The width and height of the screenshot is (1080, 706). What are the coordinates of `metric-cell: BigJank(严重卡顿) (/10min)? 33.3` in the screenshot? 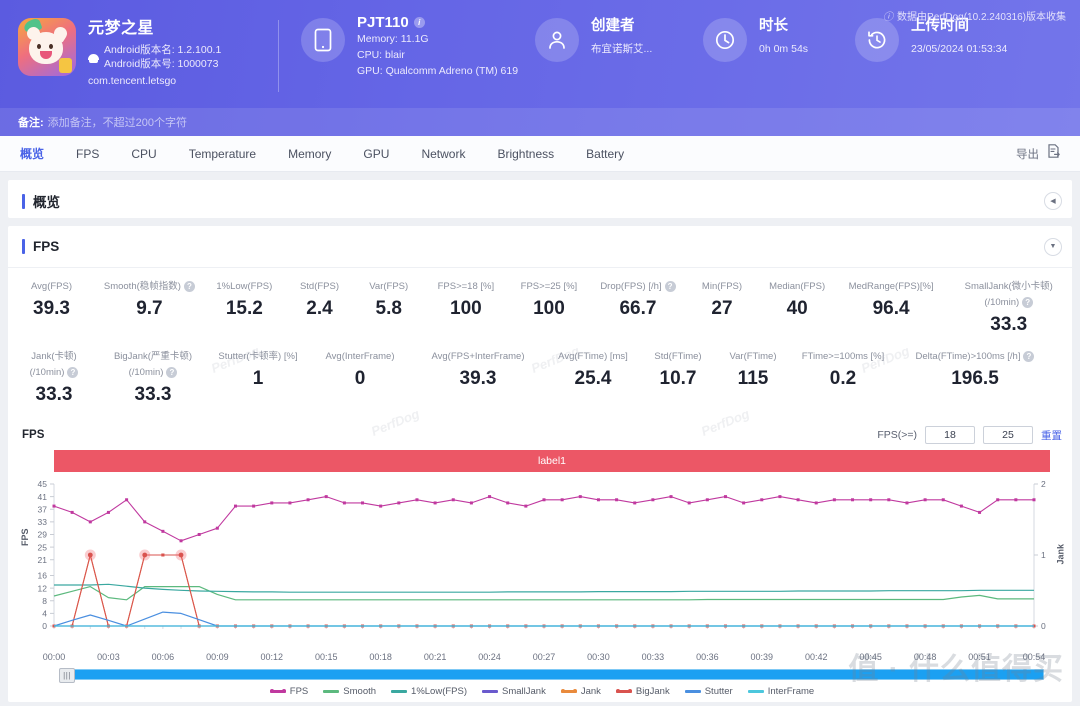 It's located at (153, 379).